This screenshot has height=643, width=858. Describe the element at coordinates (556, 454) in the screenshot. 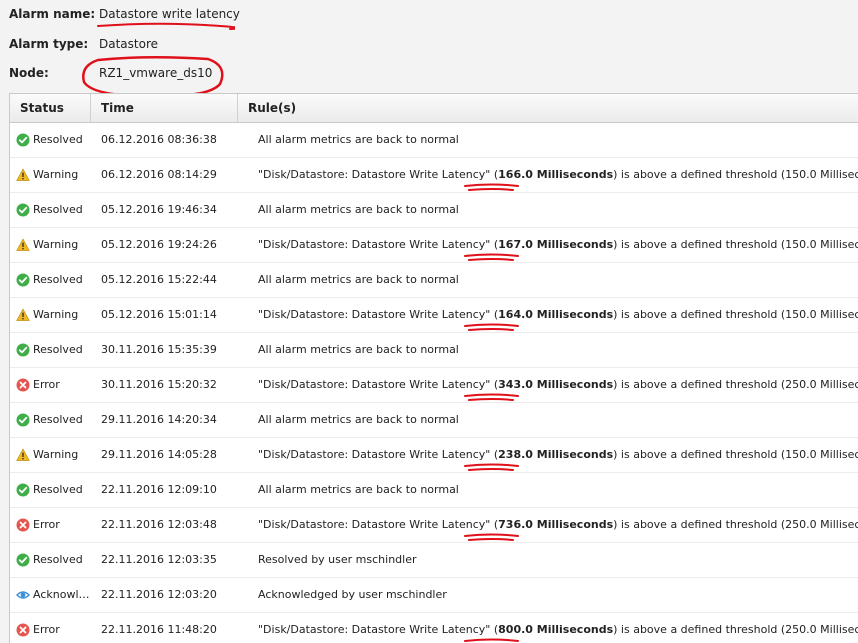

I see `rule-measured-value: 238.0 Milliseconds` at that location.